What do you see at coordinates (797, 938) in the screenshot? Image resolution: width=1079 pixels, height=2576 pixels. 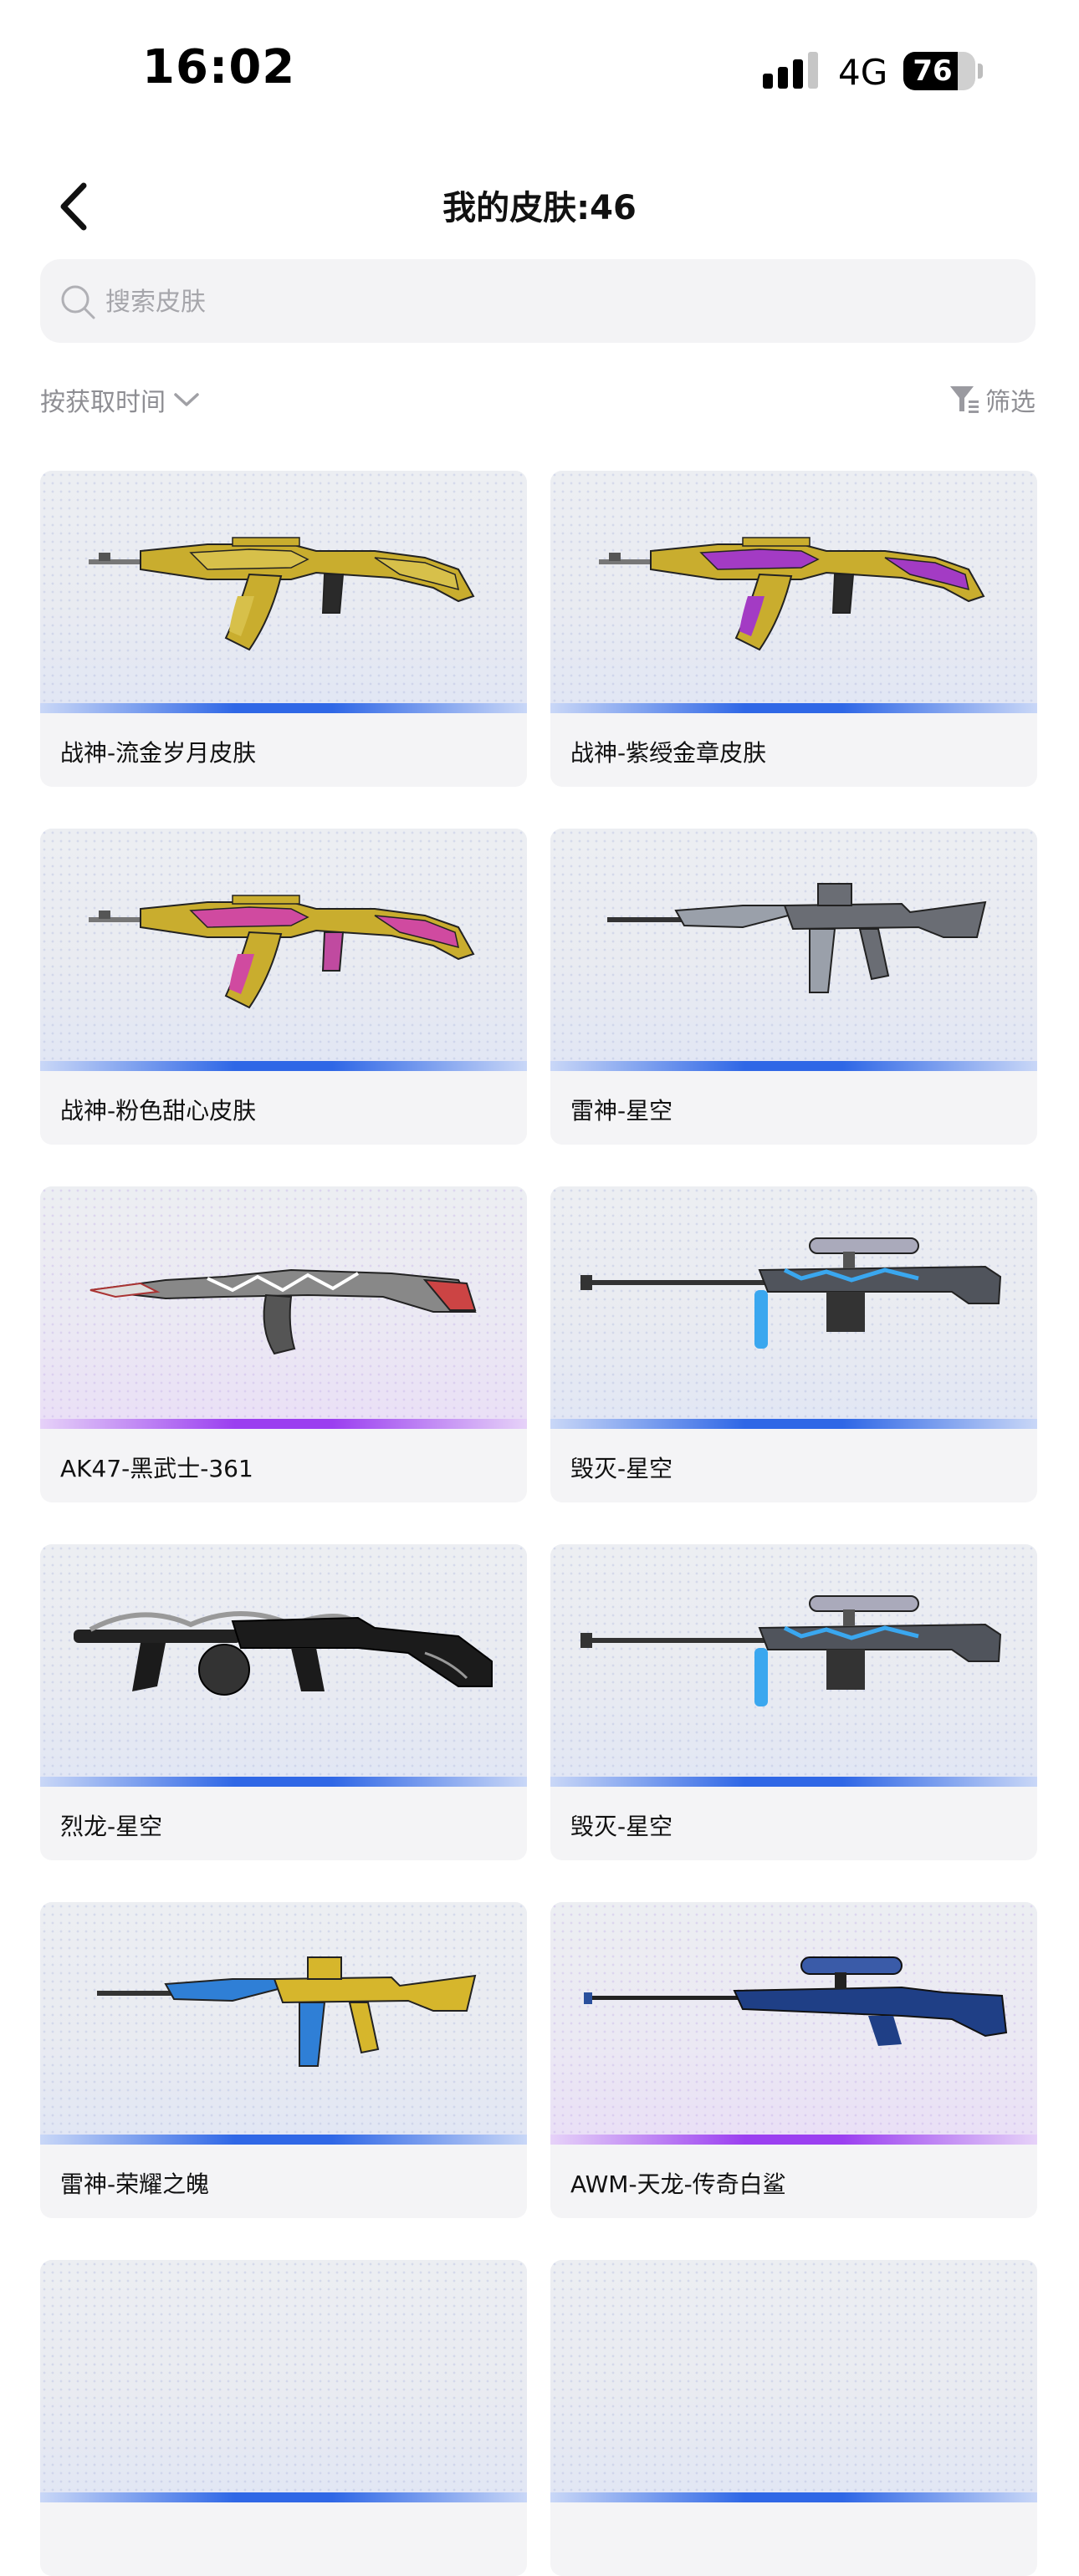 I see `m4-starry-icon` at bounding box center [797, 938].